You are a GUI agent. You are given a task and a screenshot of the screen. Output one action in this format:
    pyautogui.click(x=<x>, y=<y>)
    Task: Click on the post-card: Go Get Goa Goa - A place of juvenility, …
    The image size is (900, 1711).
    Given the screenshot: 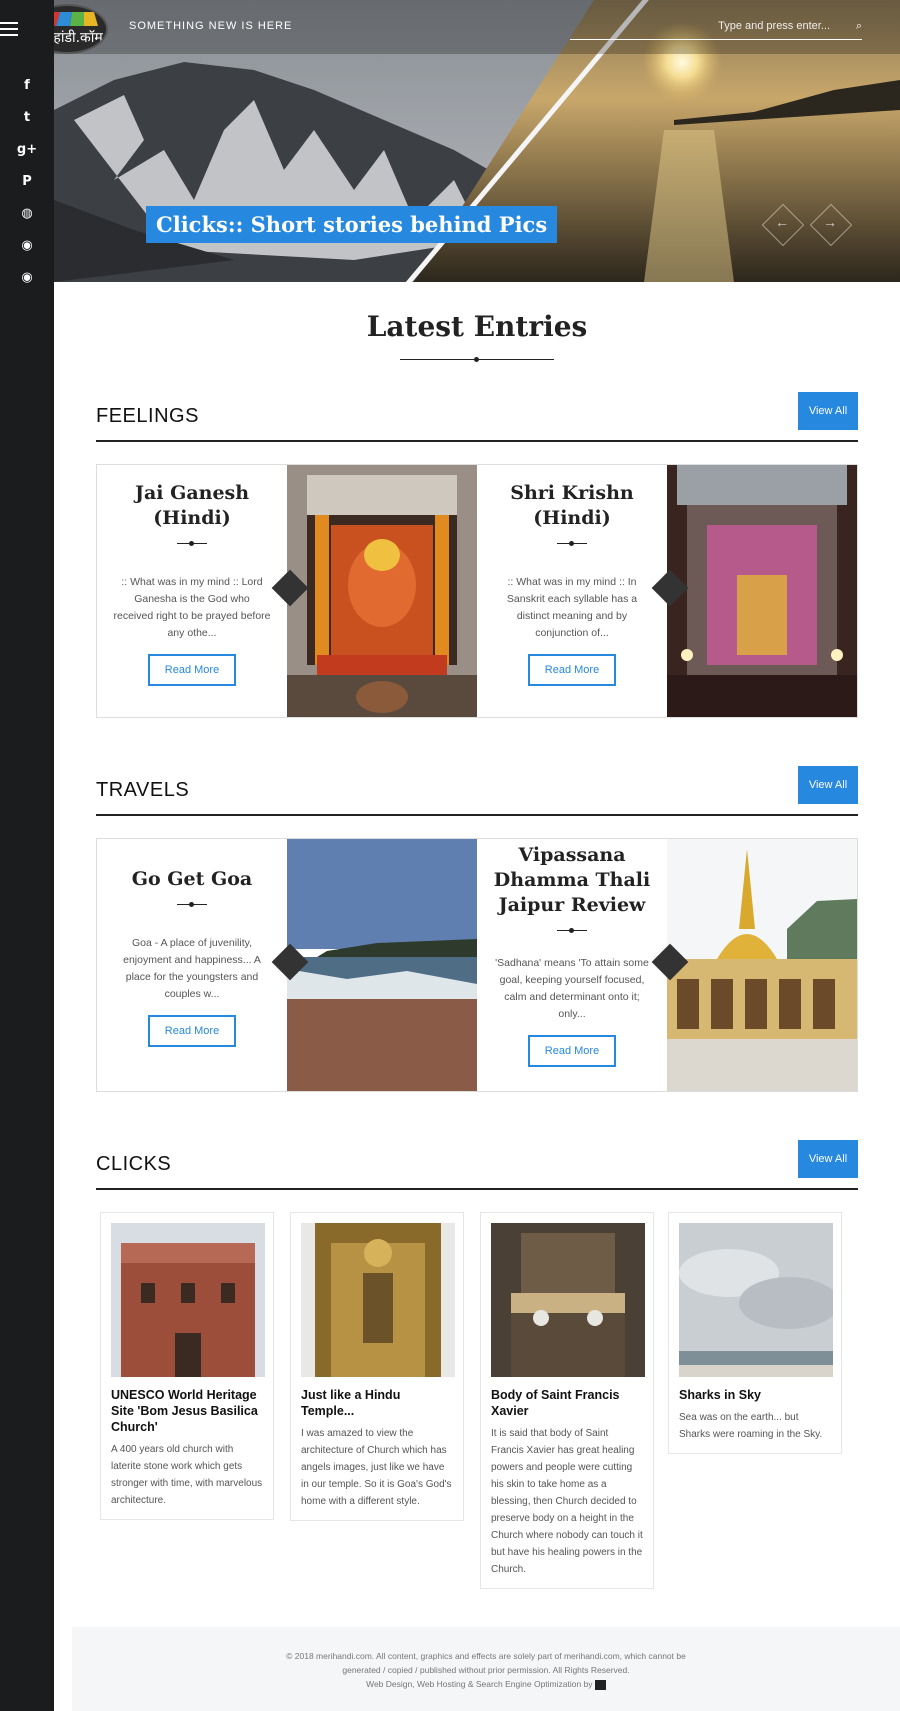 What is the action you would take?
    pyautogui.click(x=287, y=965)
    